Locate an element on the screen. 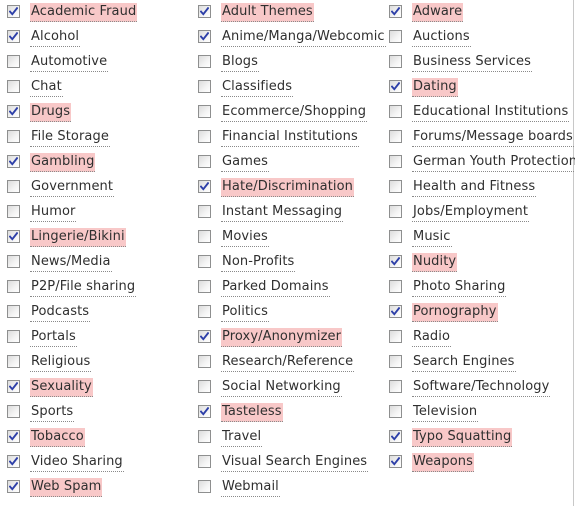 The image size is (575, 506). category-label: Automotive is located at coordinates (69, 62).